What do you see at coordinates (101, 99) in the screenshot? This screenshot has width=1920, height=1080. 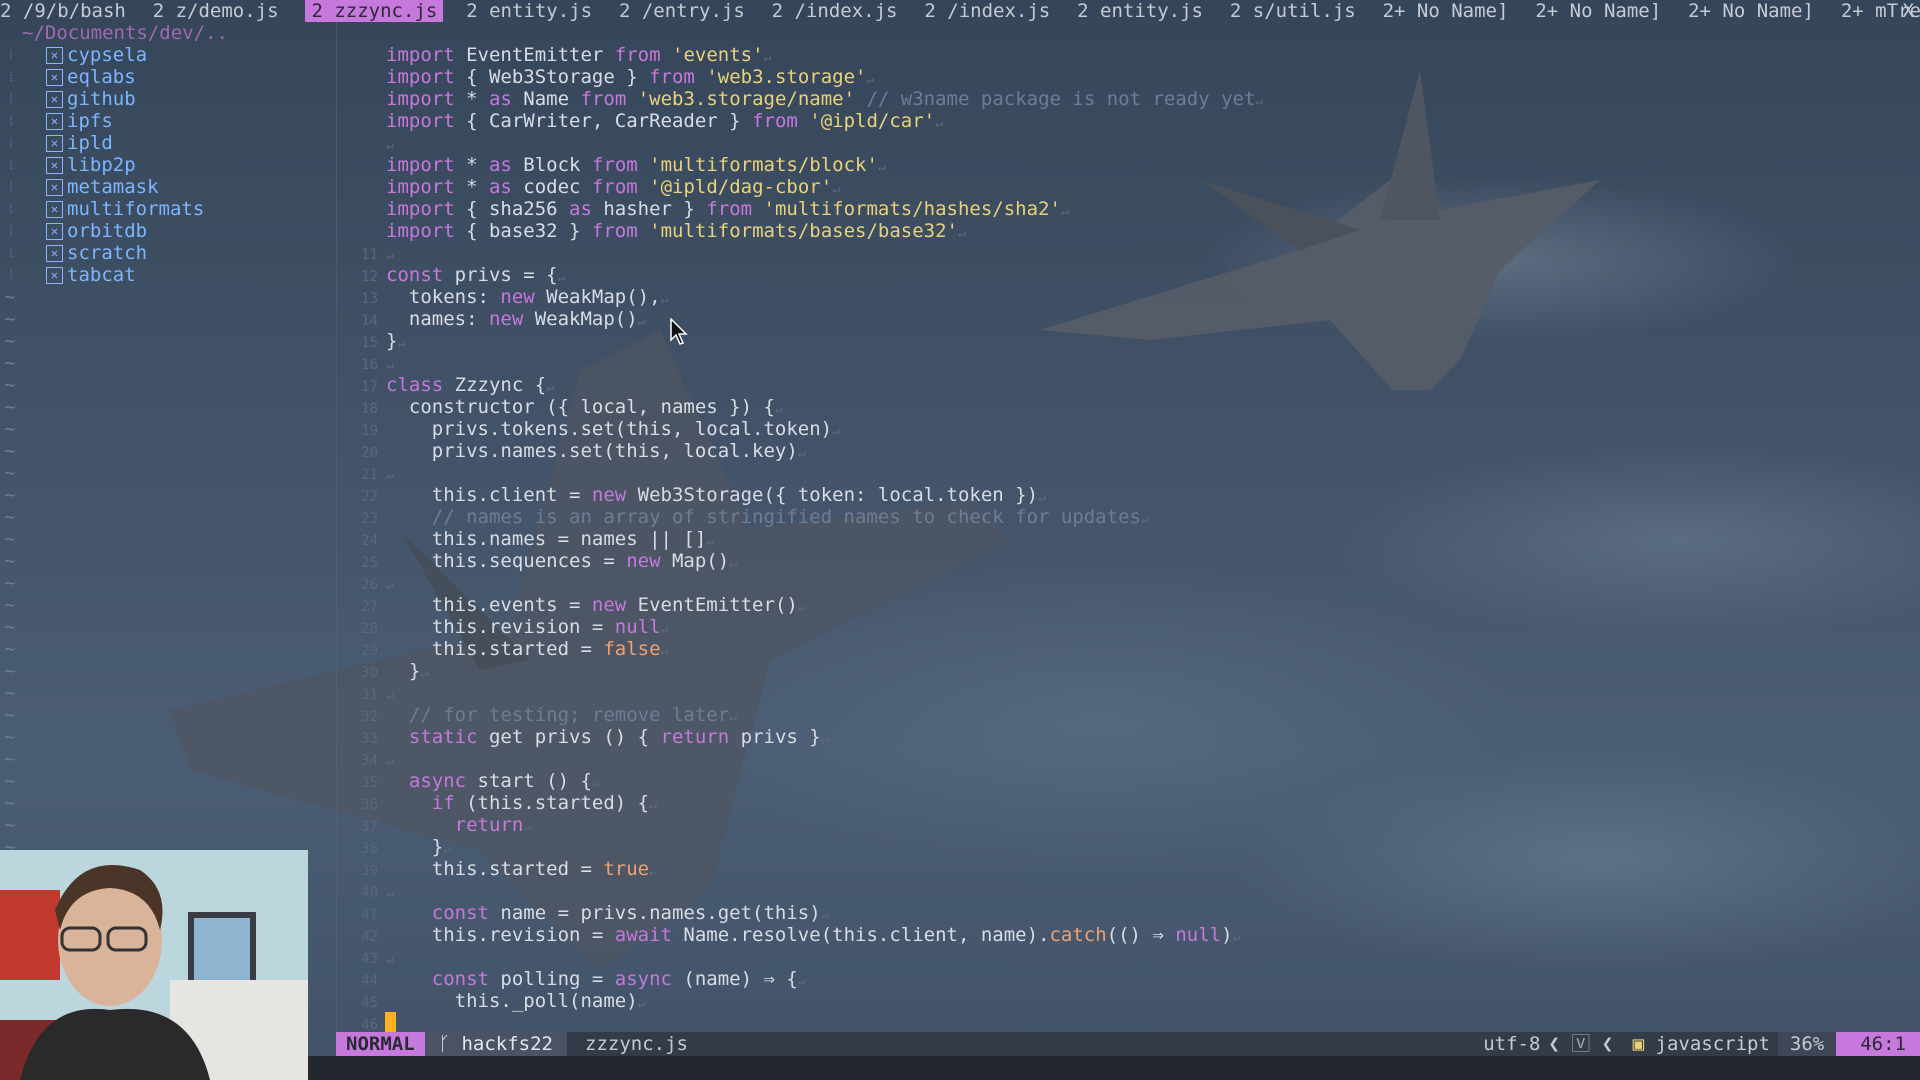 I see `tree-item-label: github` at bounding box center [101, 99].